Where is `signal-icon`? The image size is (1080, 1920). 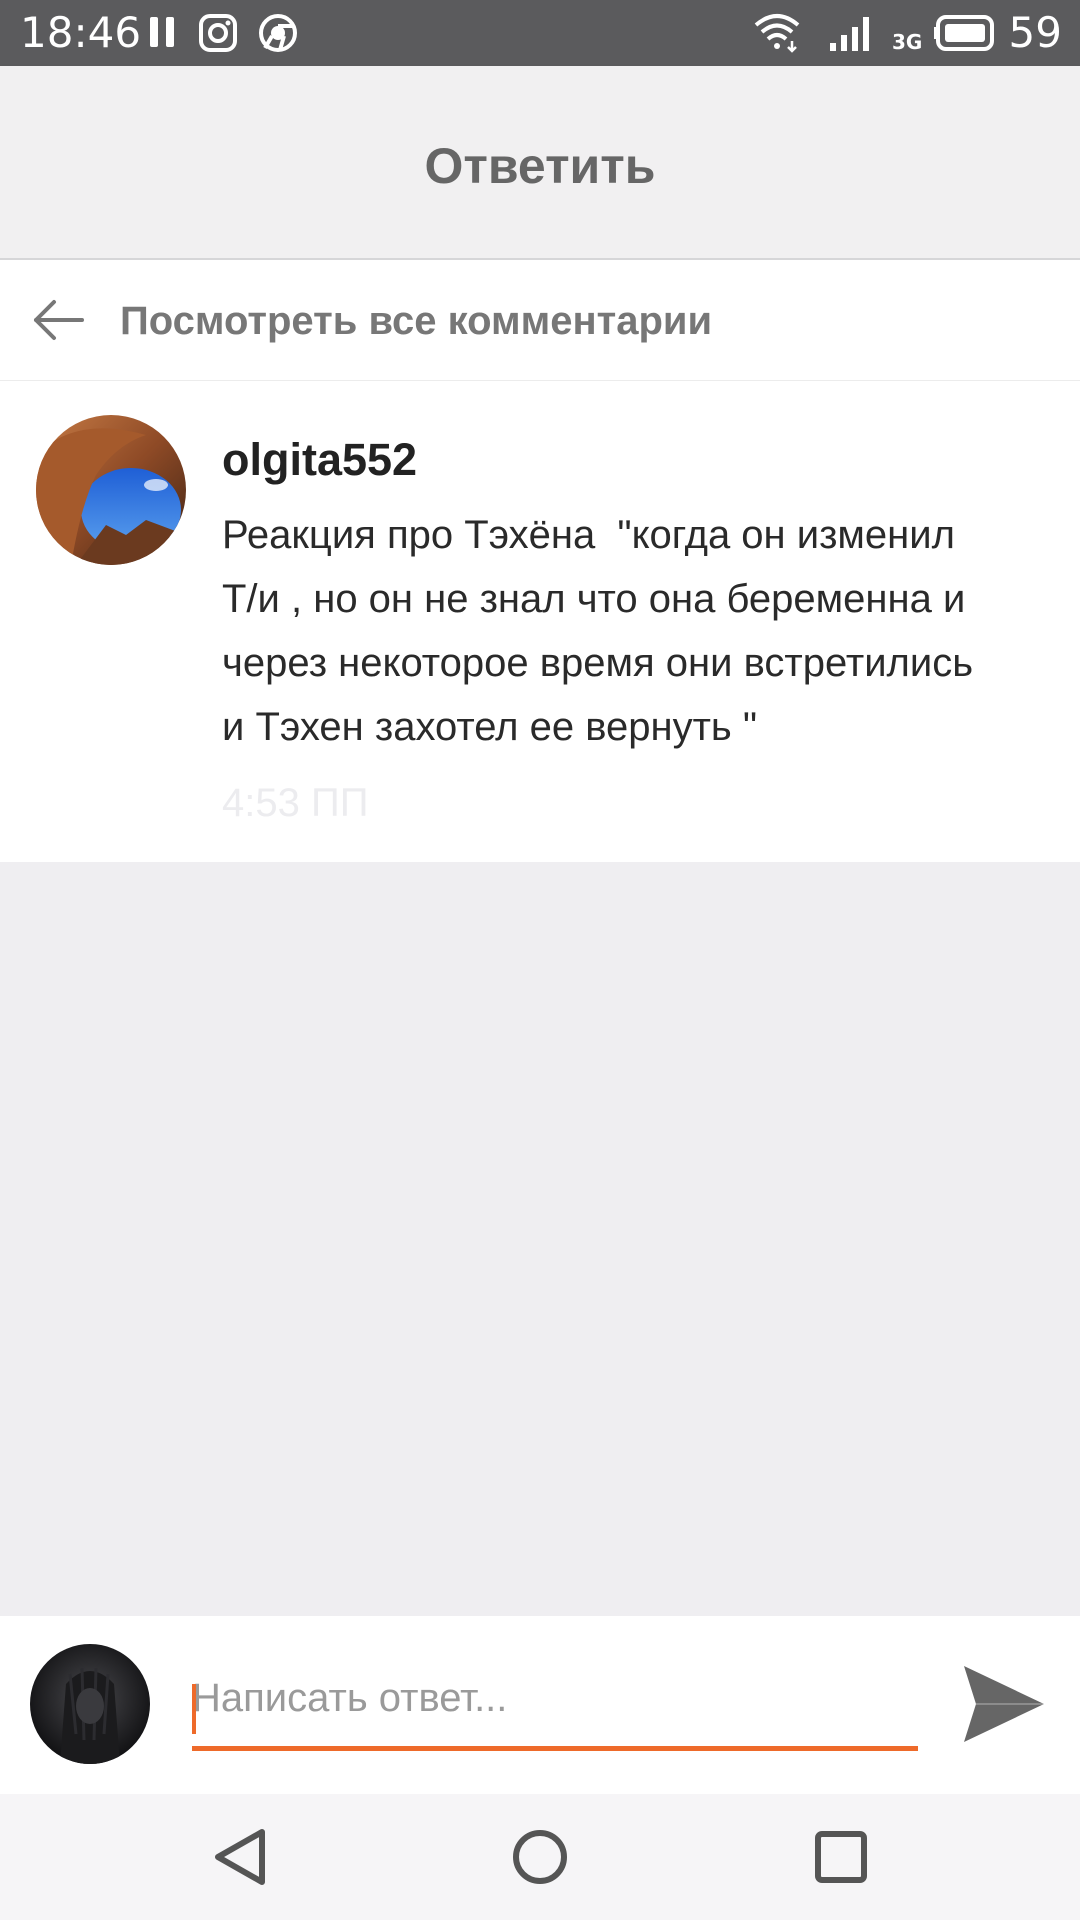
signal-icon is located at coordinates (849, 34).